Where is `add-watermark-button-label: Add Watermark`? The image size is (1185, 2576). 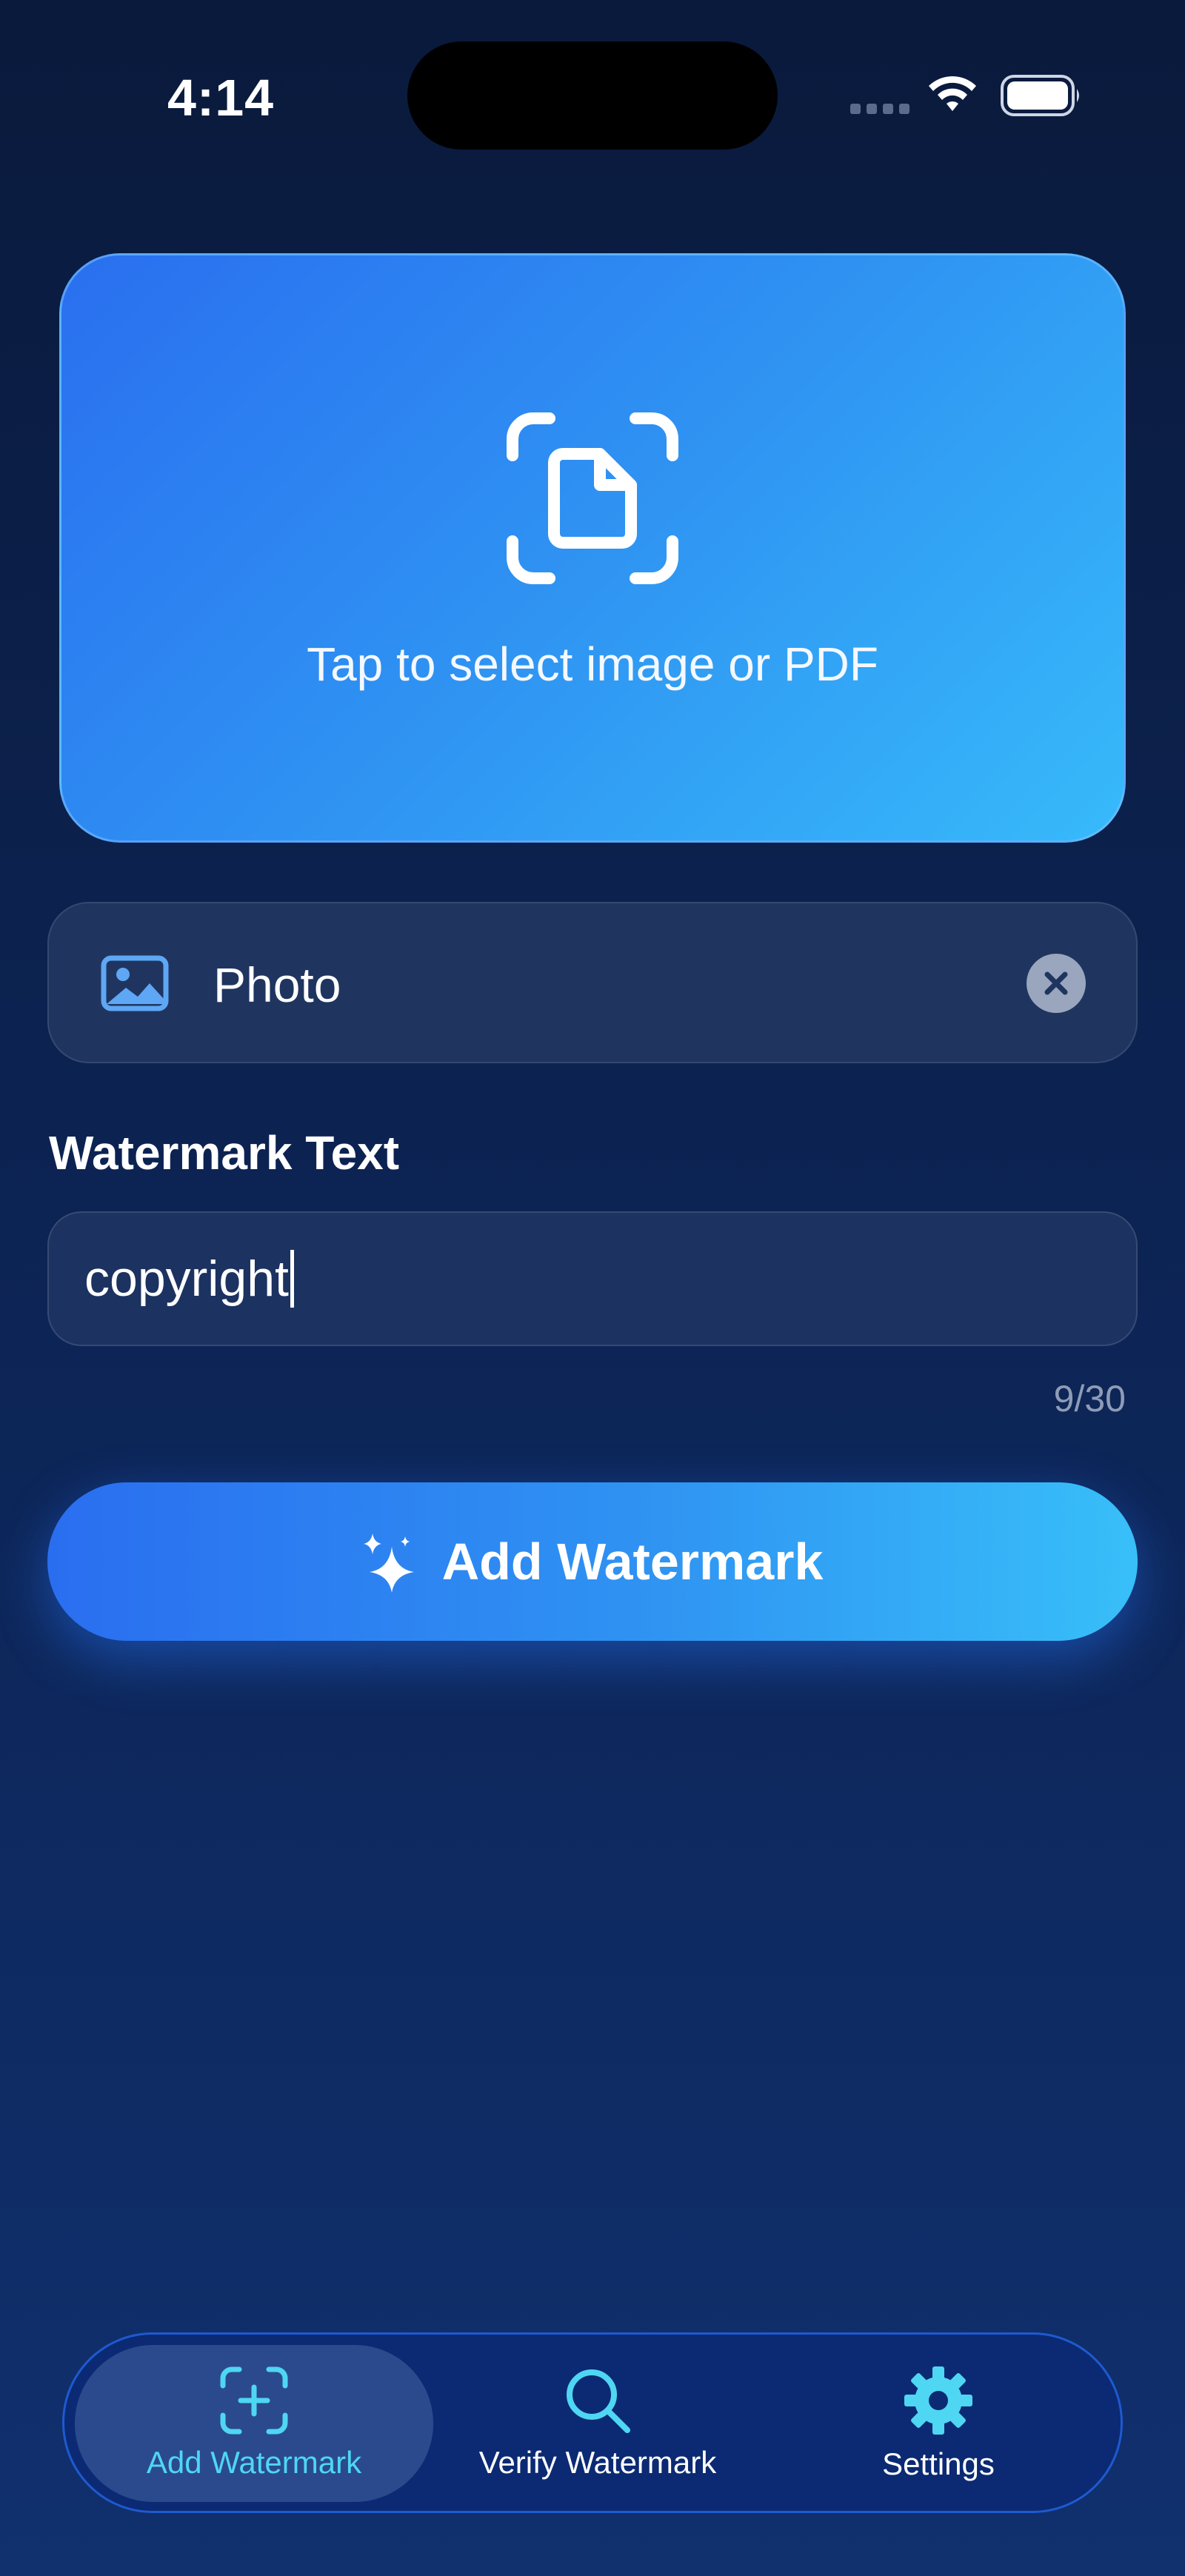
add-watermark-button-label: Add Watermark is located at coordinates (632, 1561).